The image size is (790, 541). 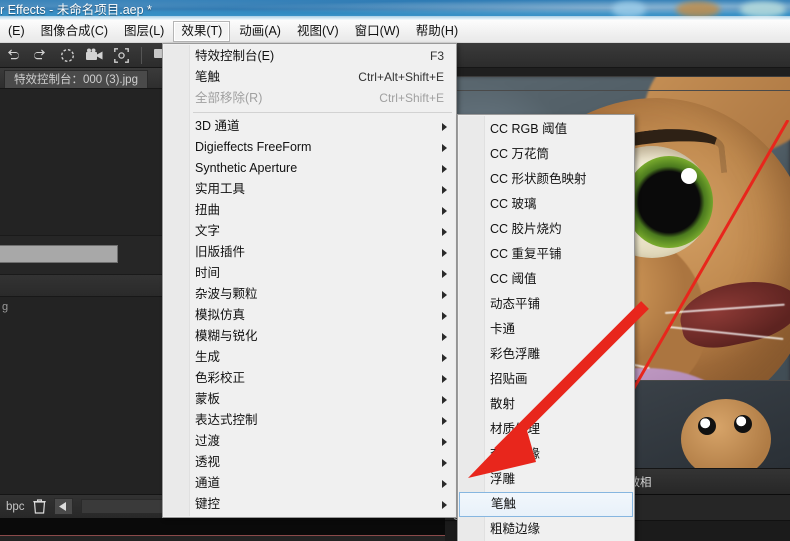 I want to click on menu-item-label: 透视, so click(x=208, y=462).